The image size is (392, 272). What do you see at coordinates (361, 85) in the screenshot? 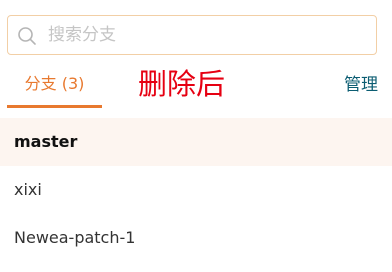
I see `manage-link: 管理` at bounding box center [361, 85].